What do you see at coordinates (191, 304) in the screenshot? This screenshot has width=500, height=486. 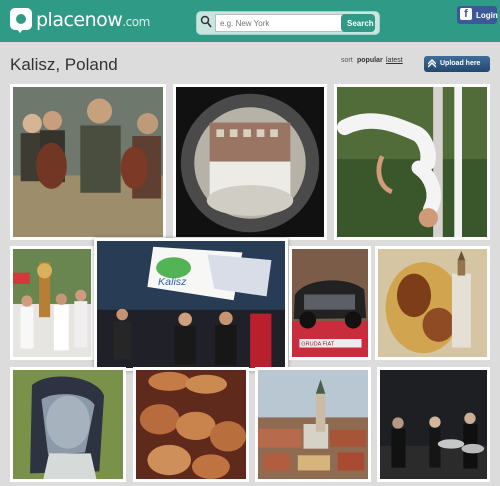 I see `photo-flag-parade: Kalisz` at bounding box center [191, 304].